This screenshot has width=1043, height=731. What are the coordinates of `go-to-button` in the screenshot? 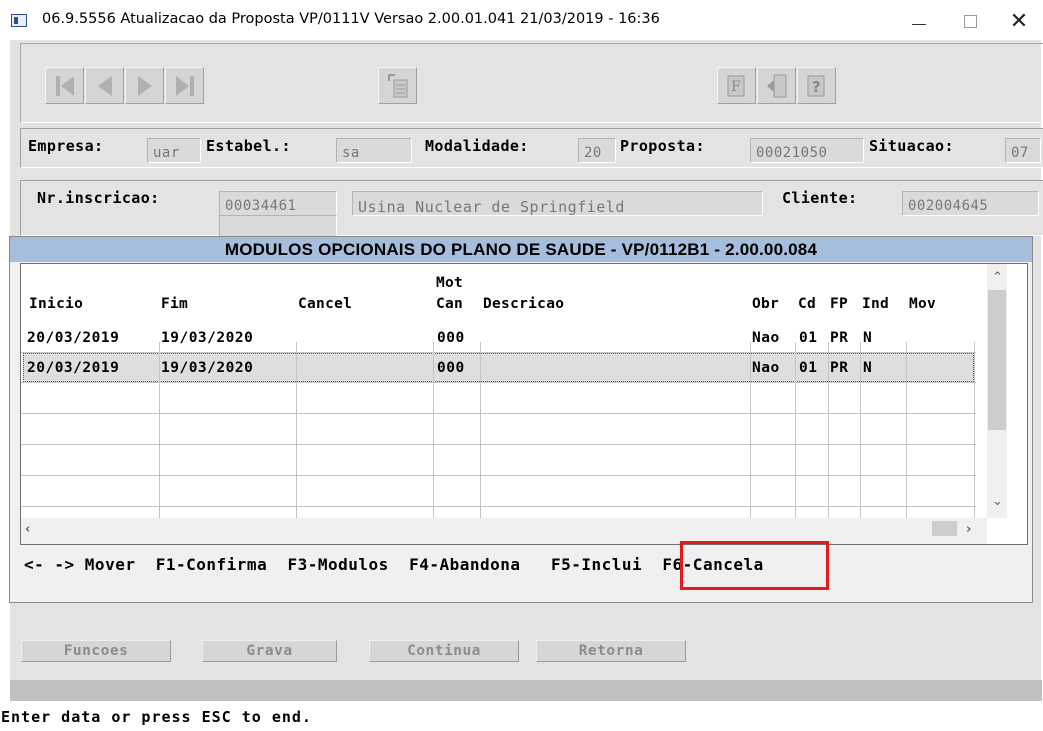 It's located at (397, 85).